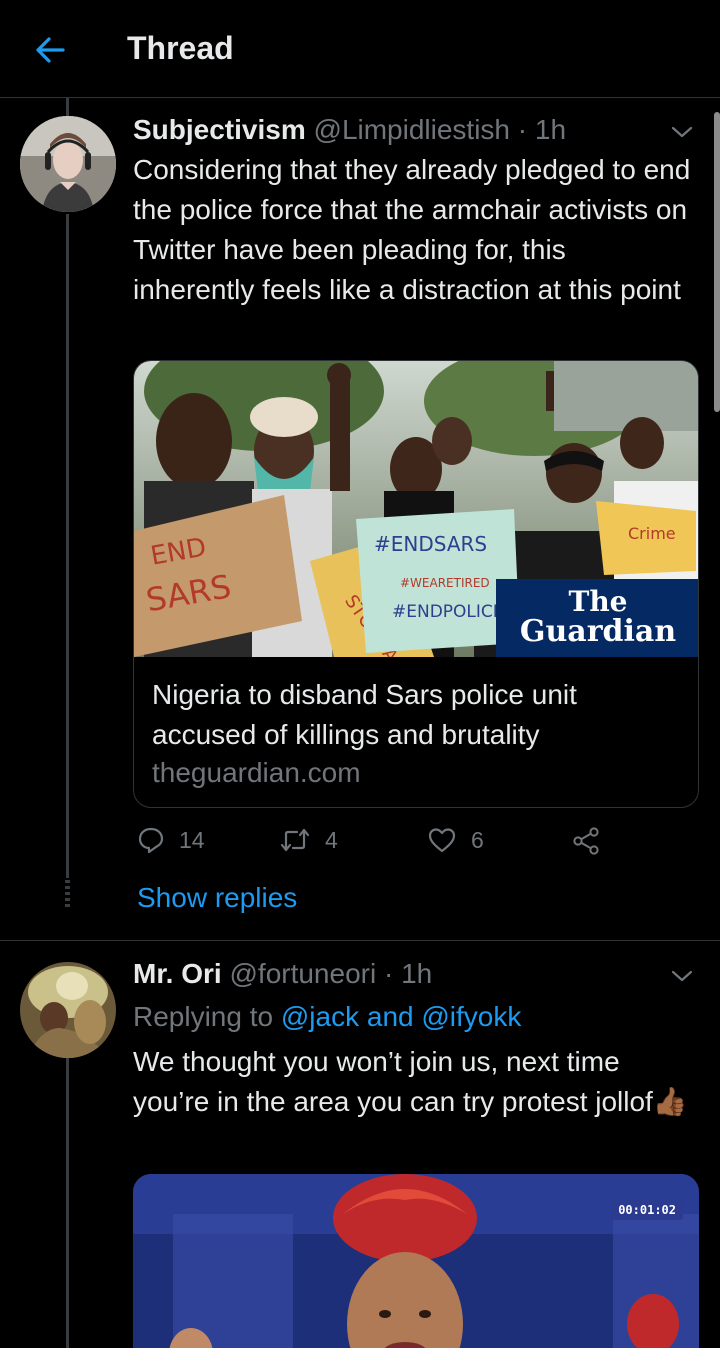 The image size is (720, 1348). I want to click on video-media: 00:01:02, so click(416, 1261).